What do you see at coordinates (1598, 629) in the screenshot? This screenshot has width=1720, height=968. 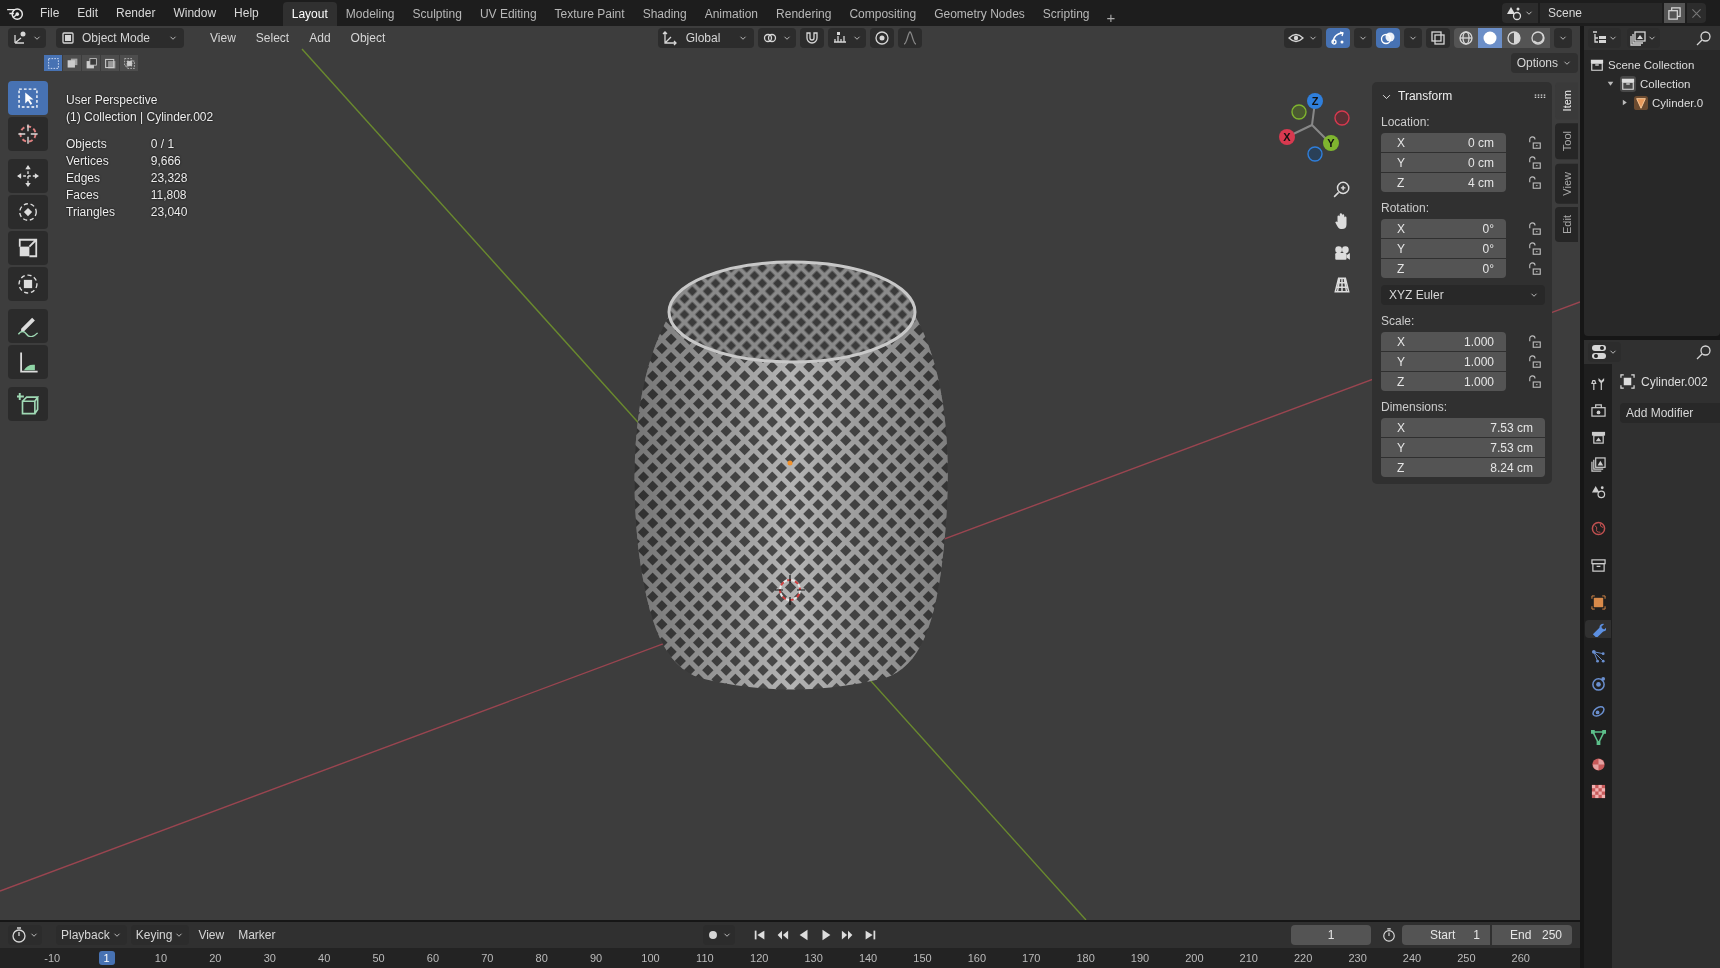 I see `properties-tab` at bounding box center [1598, 629].